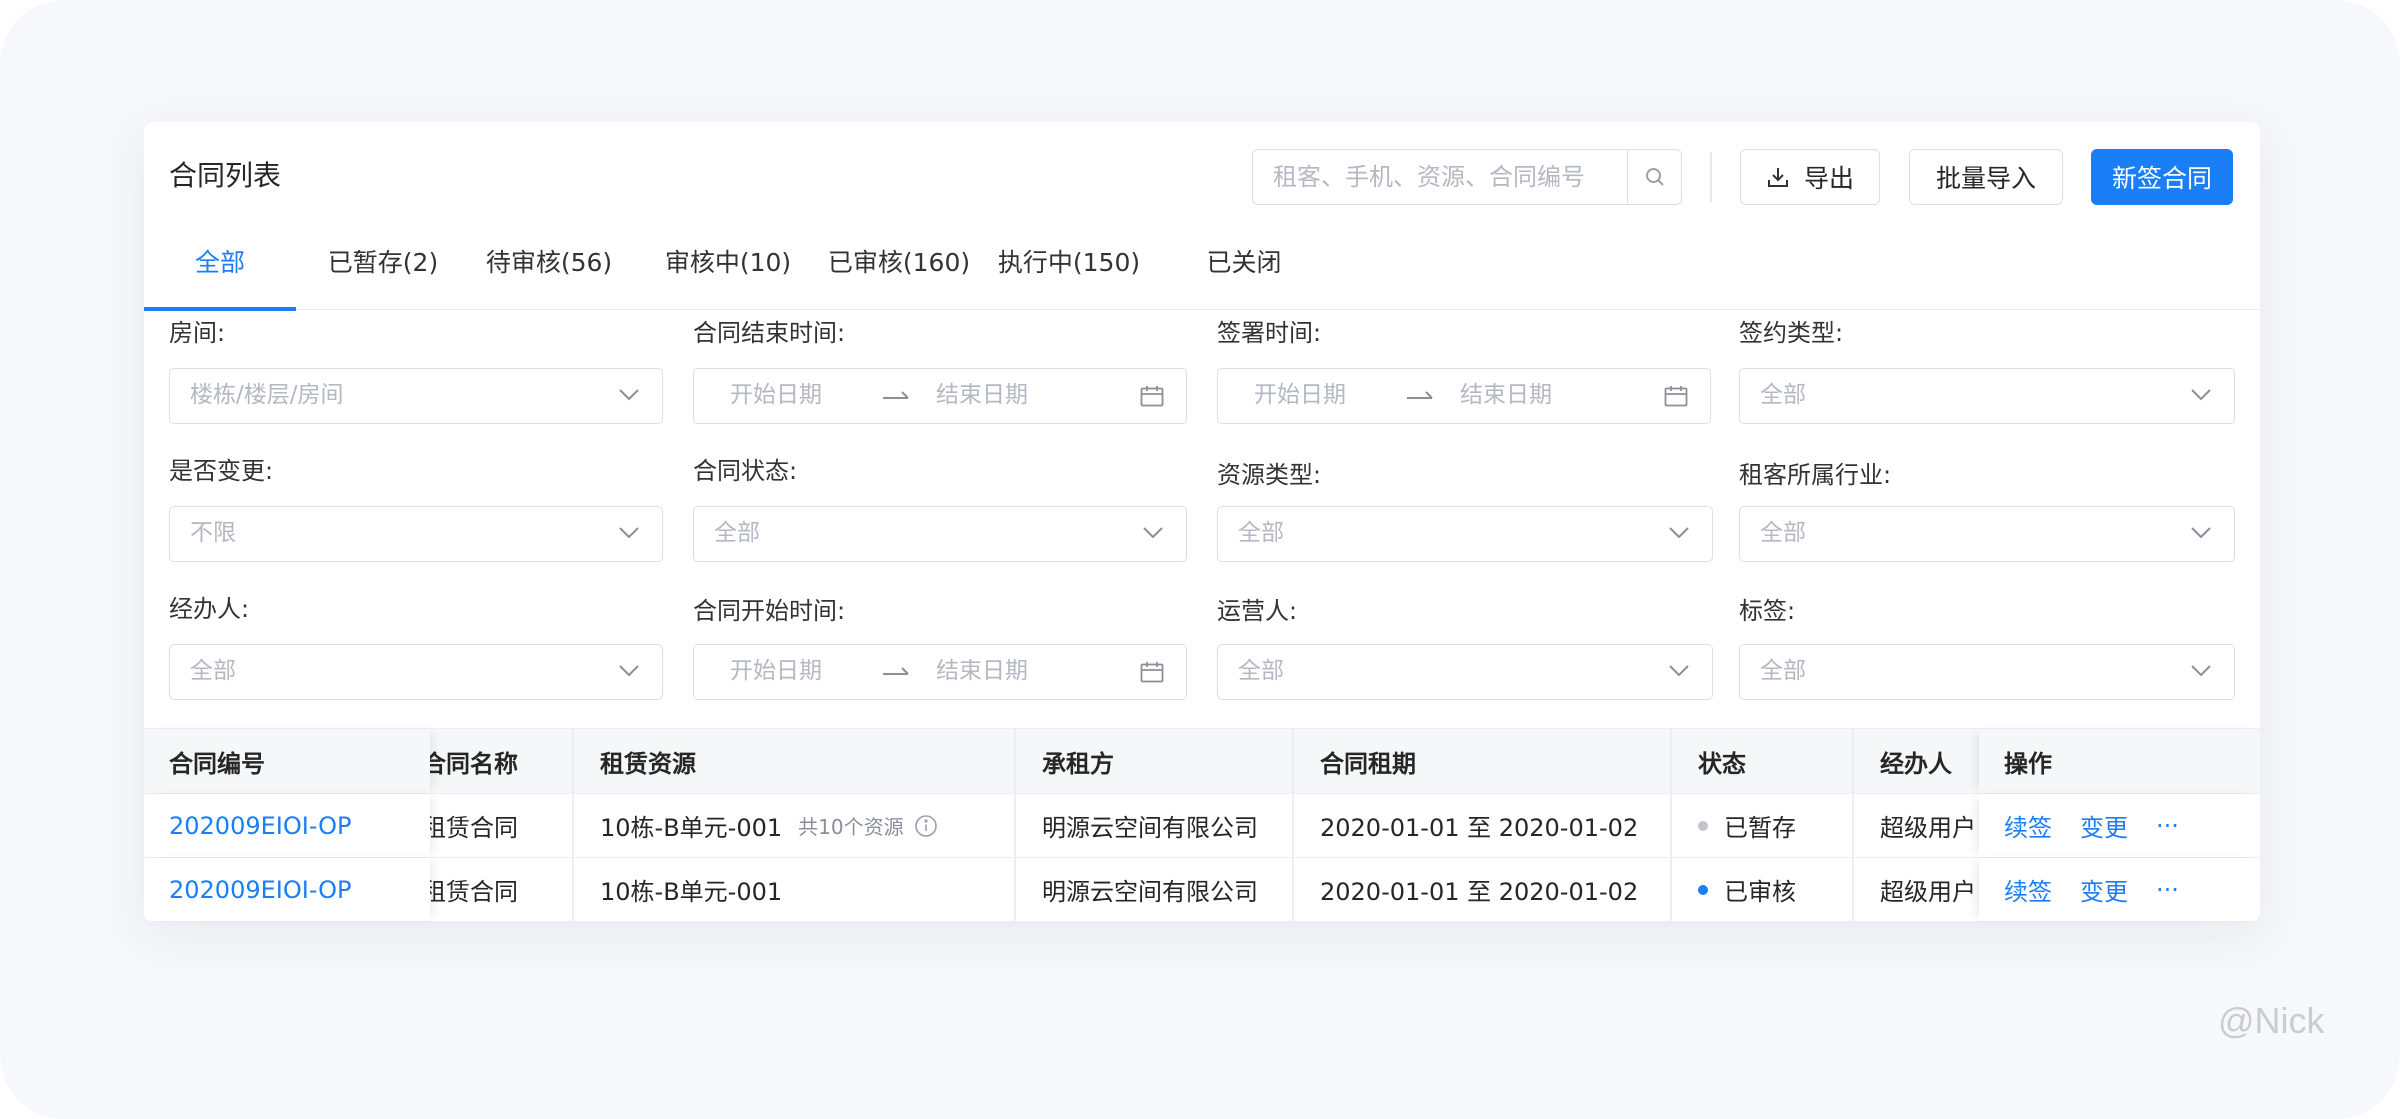  Describe the element at coordinates (1760, 892) in the screenshot. I see `status-badge: 已审核` at that location.